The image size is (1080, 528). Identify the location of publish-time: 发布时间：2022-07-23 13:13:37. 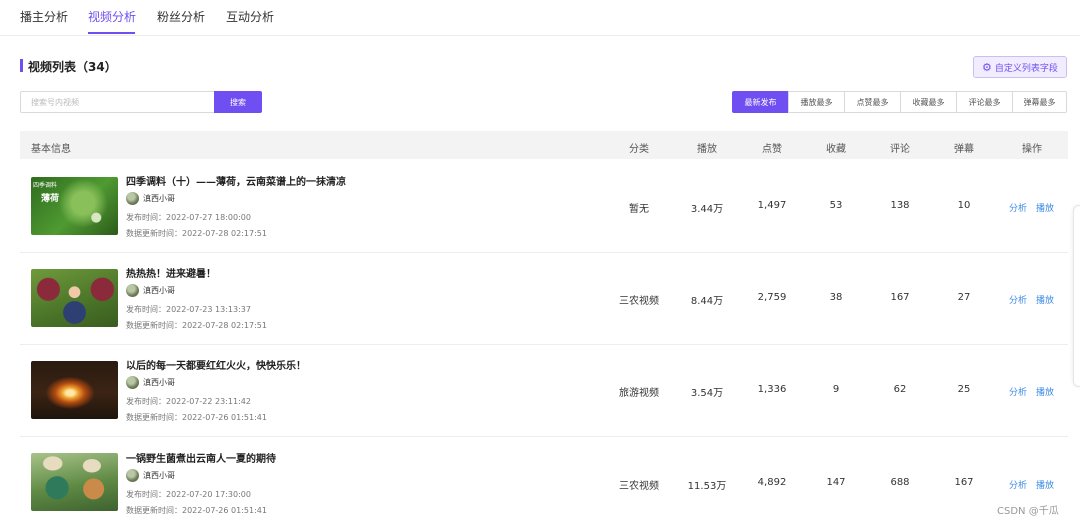
(188, 309).